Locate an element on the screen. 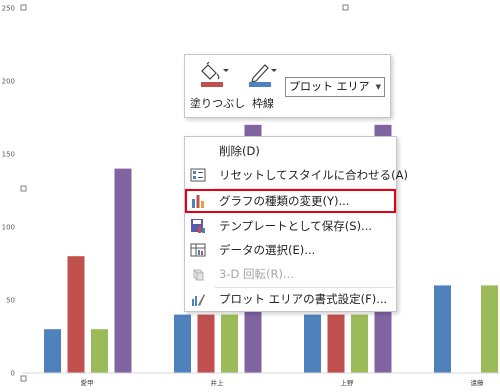 The height and width of the screenshot is (392, 500). 3d-rotation-icon is located at coordinates (198, 274).